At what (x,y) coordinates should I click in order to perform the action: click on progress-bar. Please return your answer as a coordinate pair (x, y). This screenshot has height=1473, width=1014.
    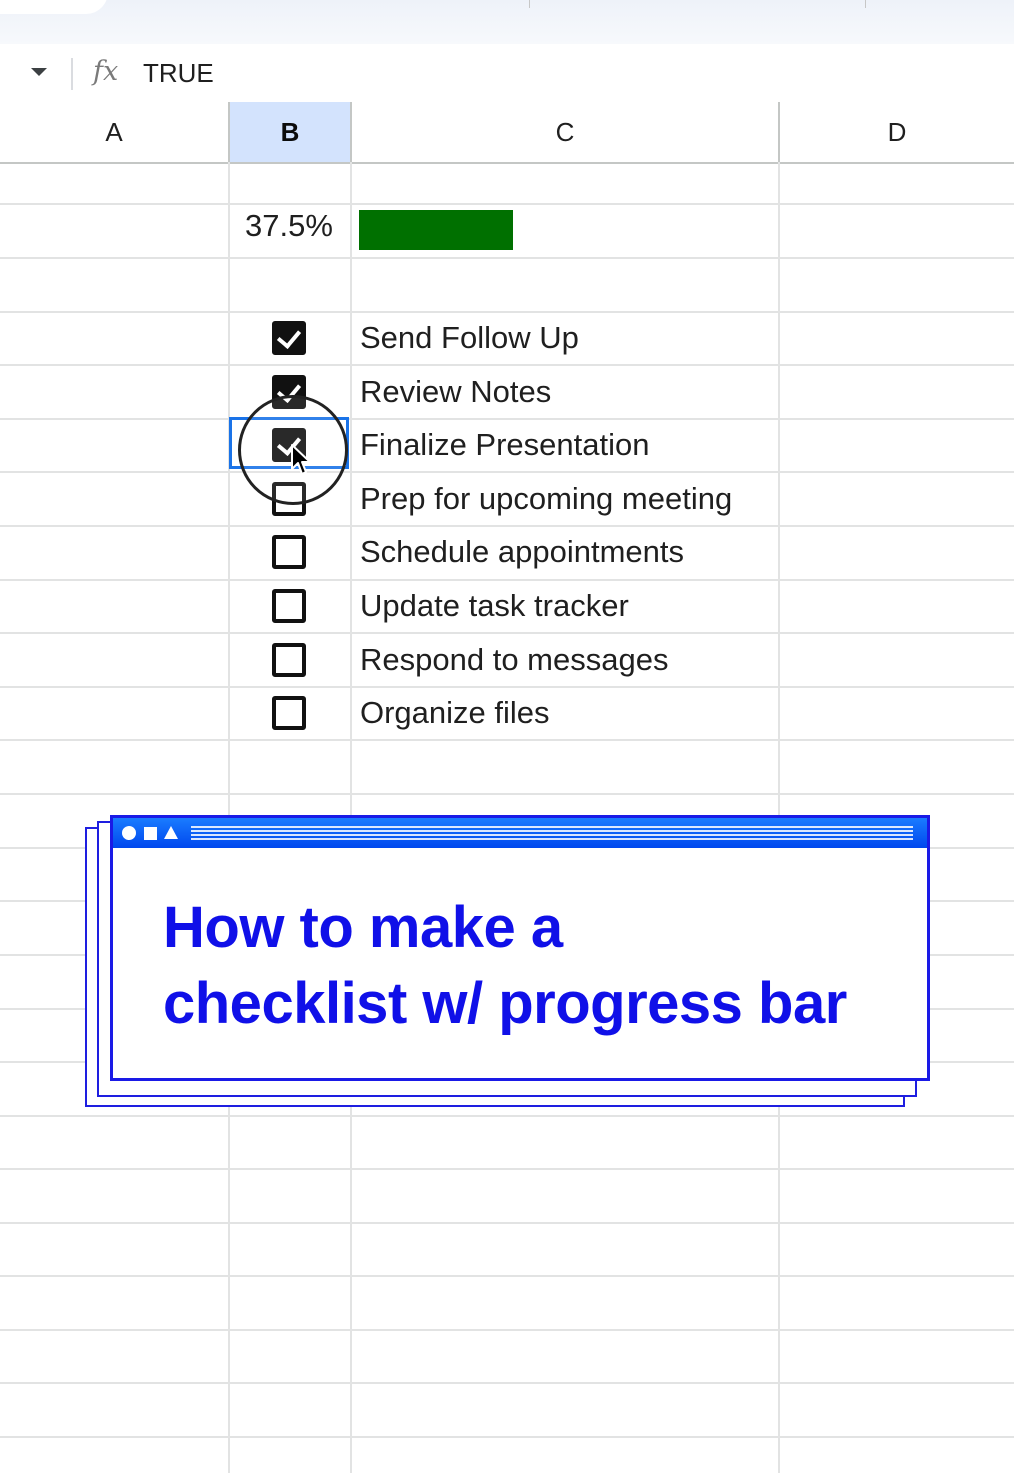
    Looking at the image, I should click on (564, 230).